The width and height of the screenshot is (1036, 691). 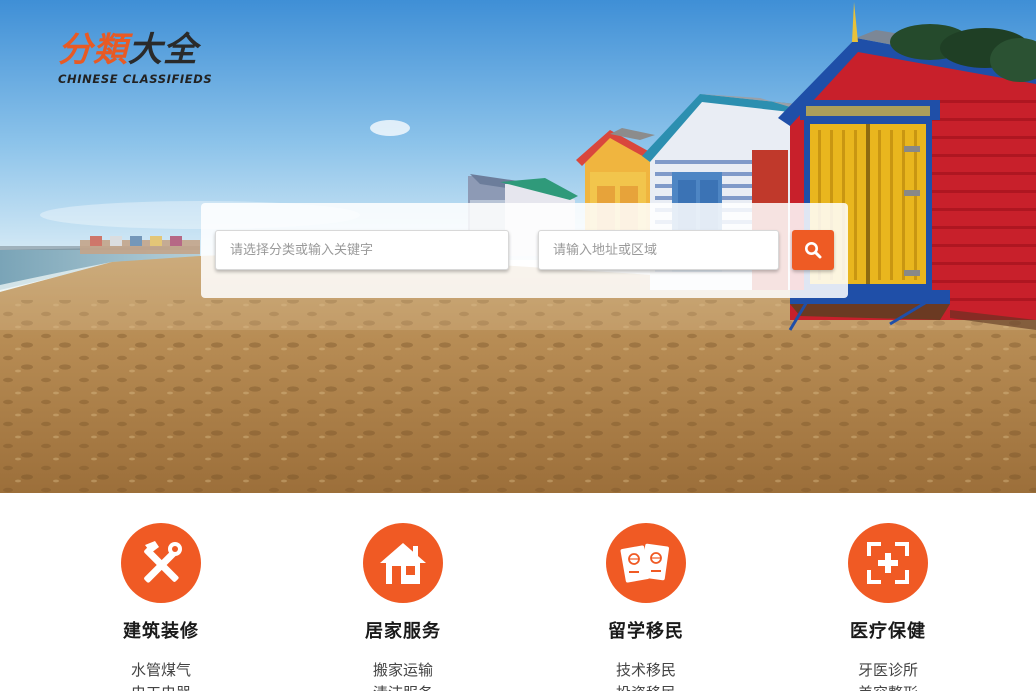 I want to click on category-link: 电工电器, so click(x=161, y=686).